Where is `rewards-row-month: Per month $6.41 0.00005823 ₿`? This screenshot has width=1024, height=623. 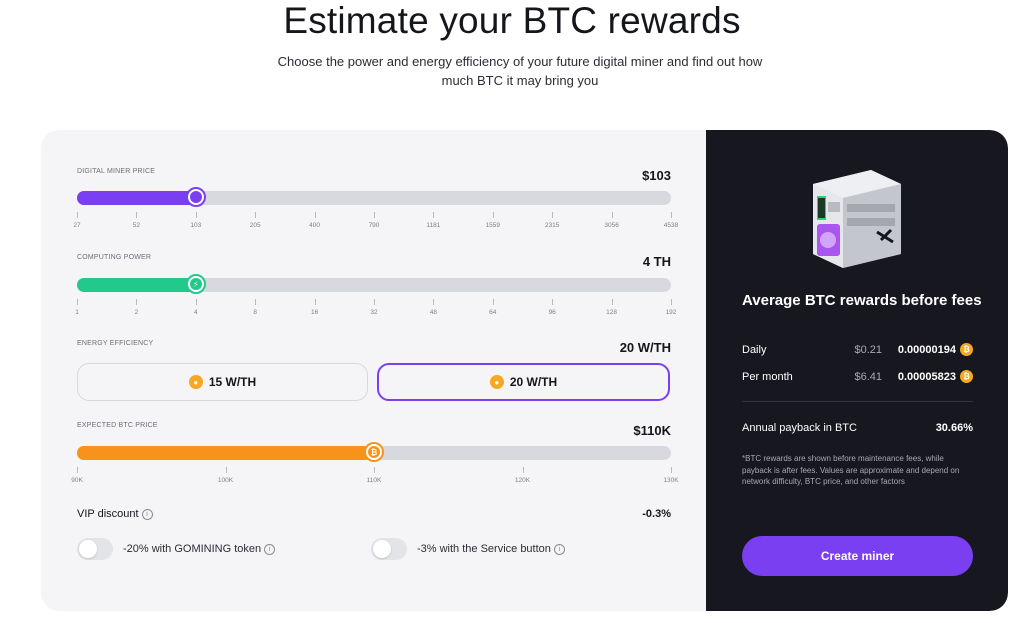
rewards-row-month: Per month $6.41 0.00005823 ₿ is located at coordinates (857, 378).